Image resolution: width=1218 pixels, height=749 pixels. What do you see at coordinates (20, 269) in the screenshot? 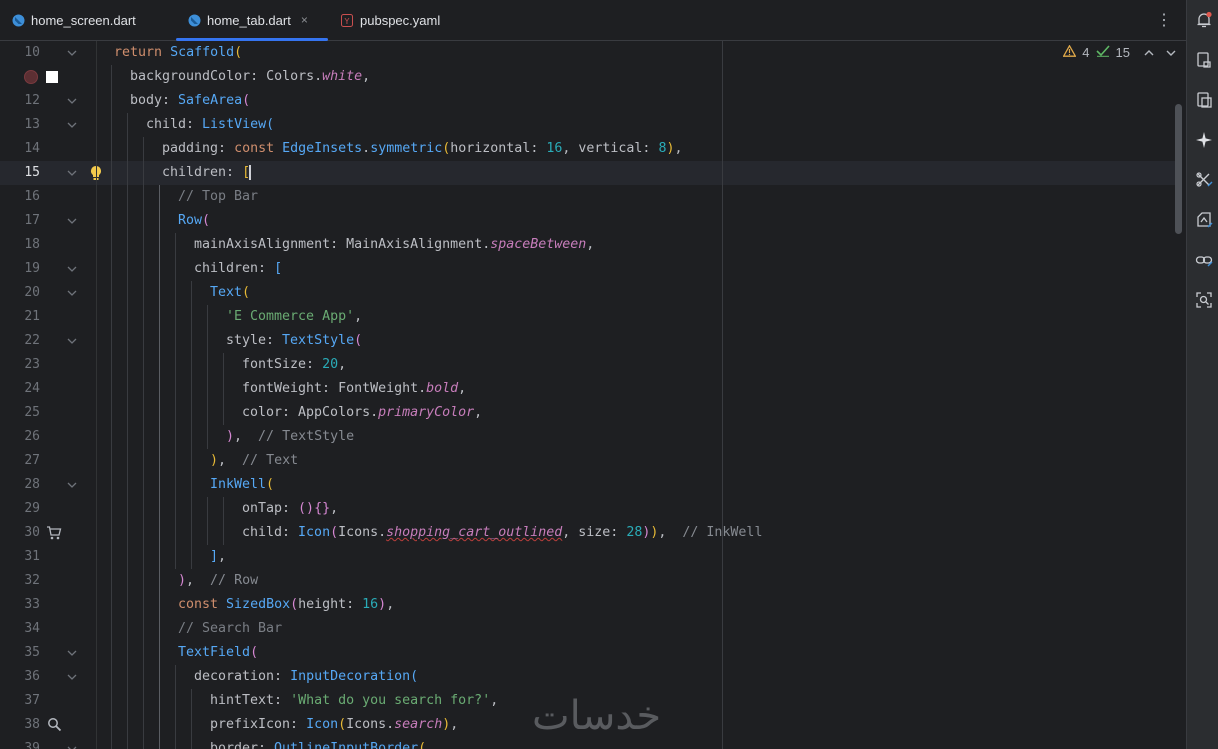
I see `line-number: 19` at bounding box center [20, 269].